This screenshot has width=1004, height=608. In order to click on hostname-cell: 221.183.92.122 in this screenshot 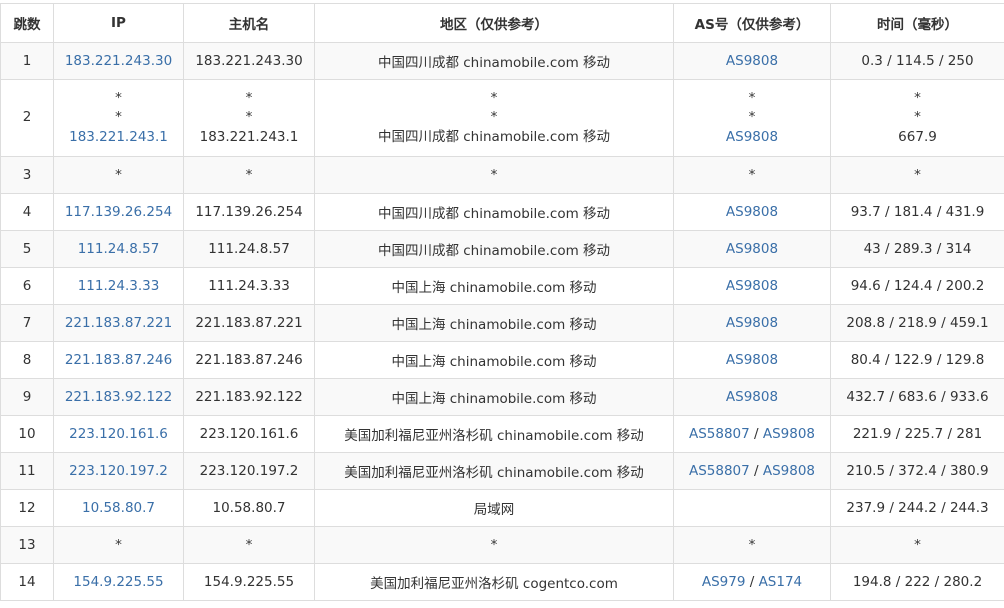, I will do `click(249, 397)`.